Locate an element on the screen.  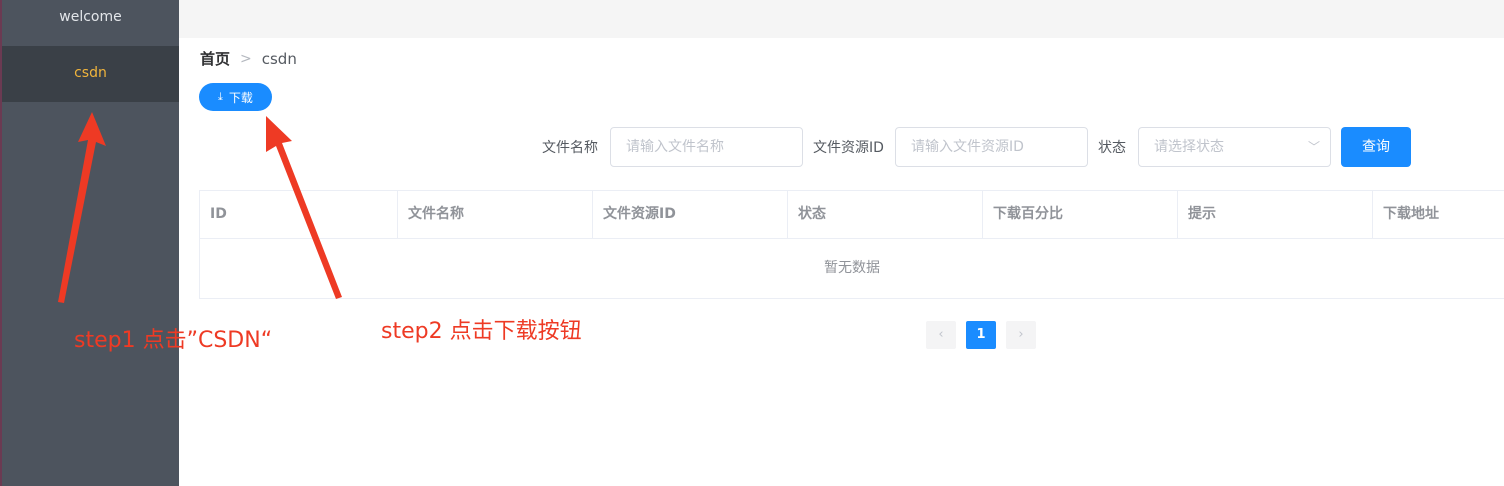
annotation-arrow-step1 is located at coordinates (82, 207).